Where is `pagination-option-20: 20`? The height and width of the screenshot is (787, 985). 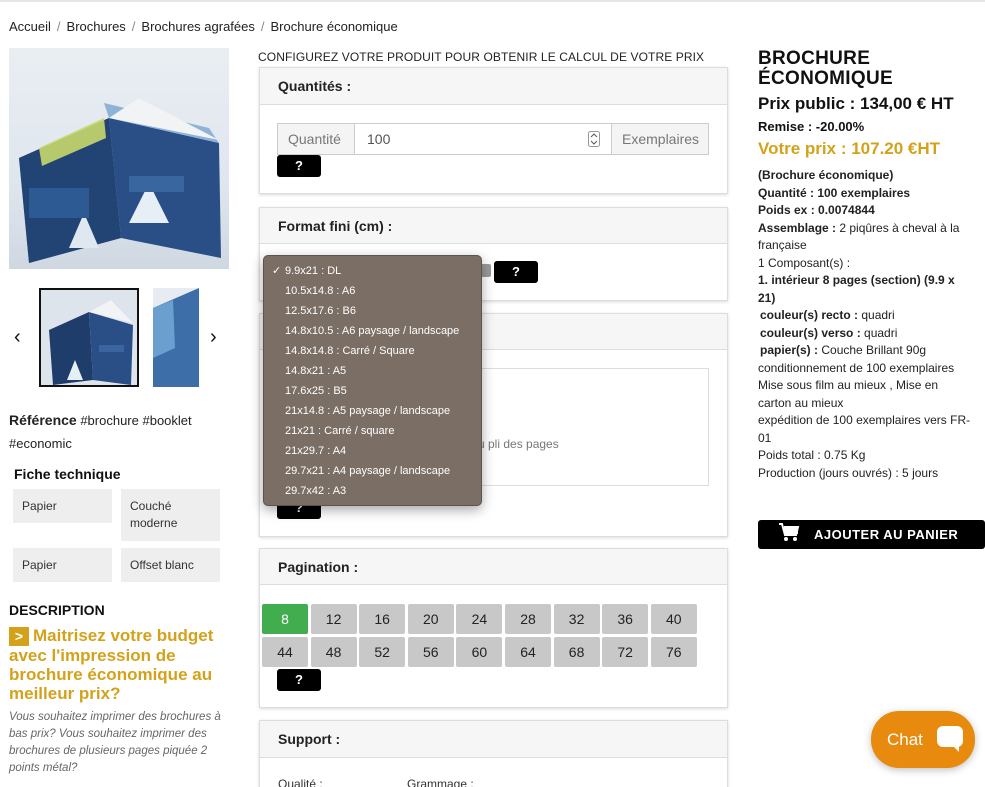 pagination-option-20: 20 is located at coordinates (430, 619).